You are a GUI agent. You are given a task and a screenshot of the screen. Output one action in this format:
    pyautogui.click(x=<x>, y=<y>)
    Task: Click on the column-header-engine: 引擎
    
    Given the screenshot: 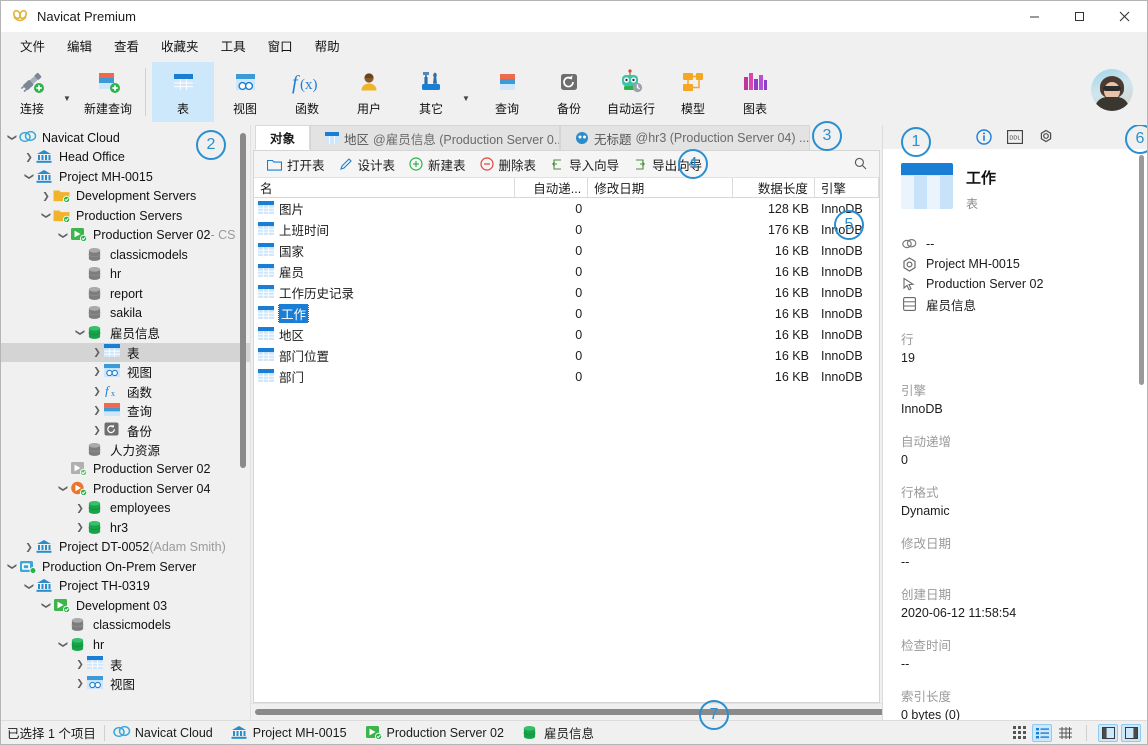 What is the action you would take?
    pyautogui.click(x=847, y=187)
    